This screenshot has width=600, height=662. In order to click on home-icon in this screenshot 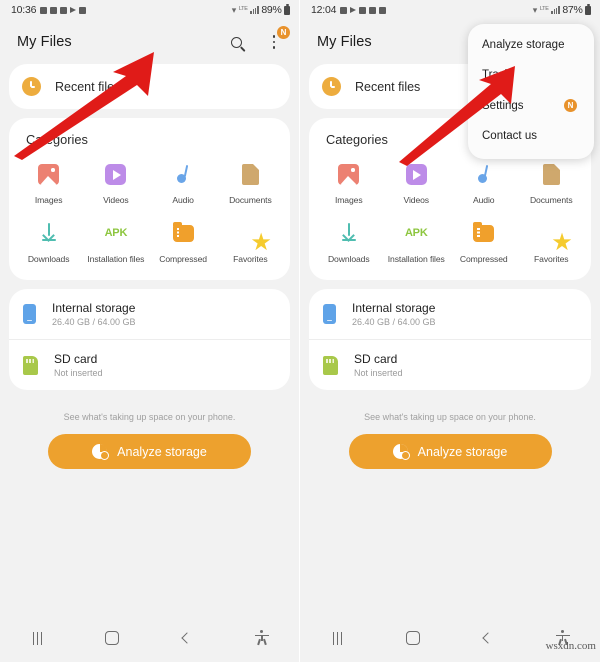, I will do `click(412, 638)`.